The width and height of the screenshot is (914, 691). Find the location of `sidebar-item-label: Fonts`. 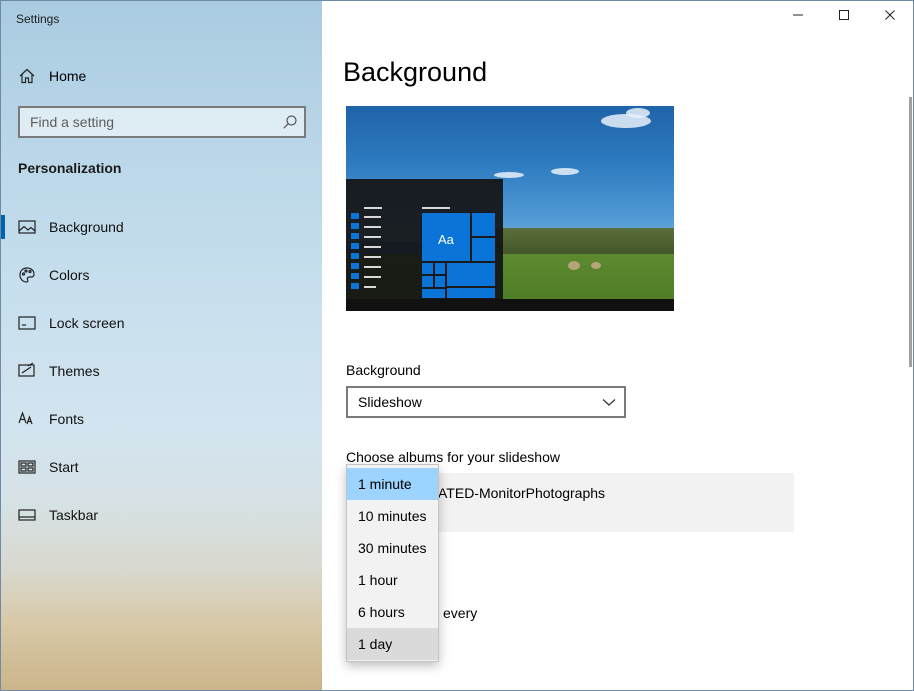

sidebar-item-label: Fonts is located at coordinates (67, 419).